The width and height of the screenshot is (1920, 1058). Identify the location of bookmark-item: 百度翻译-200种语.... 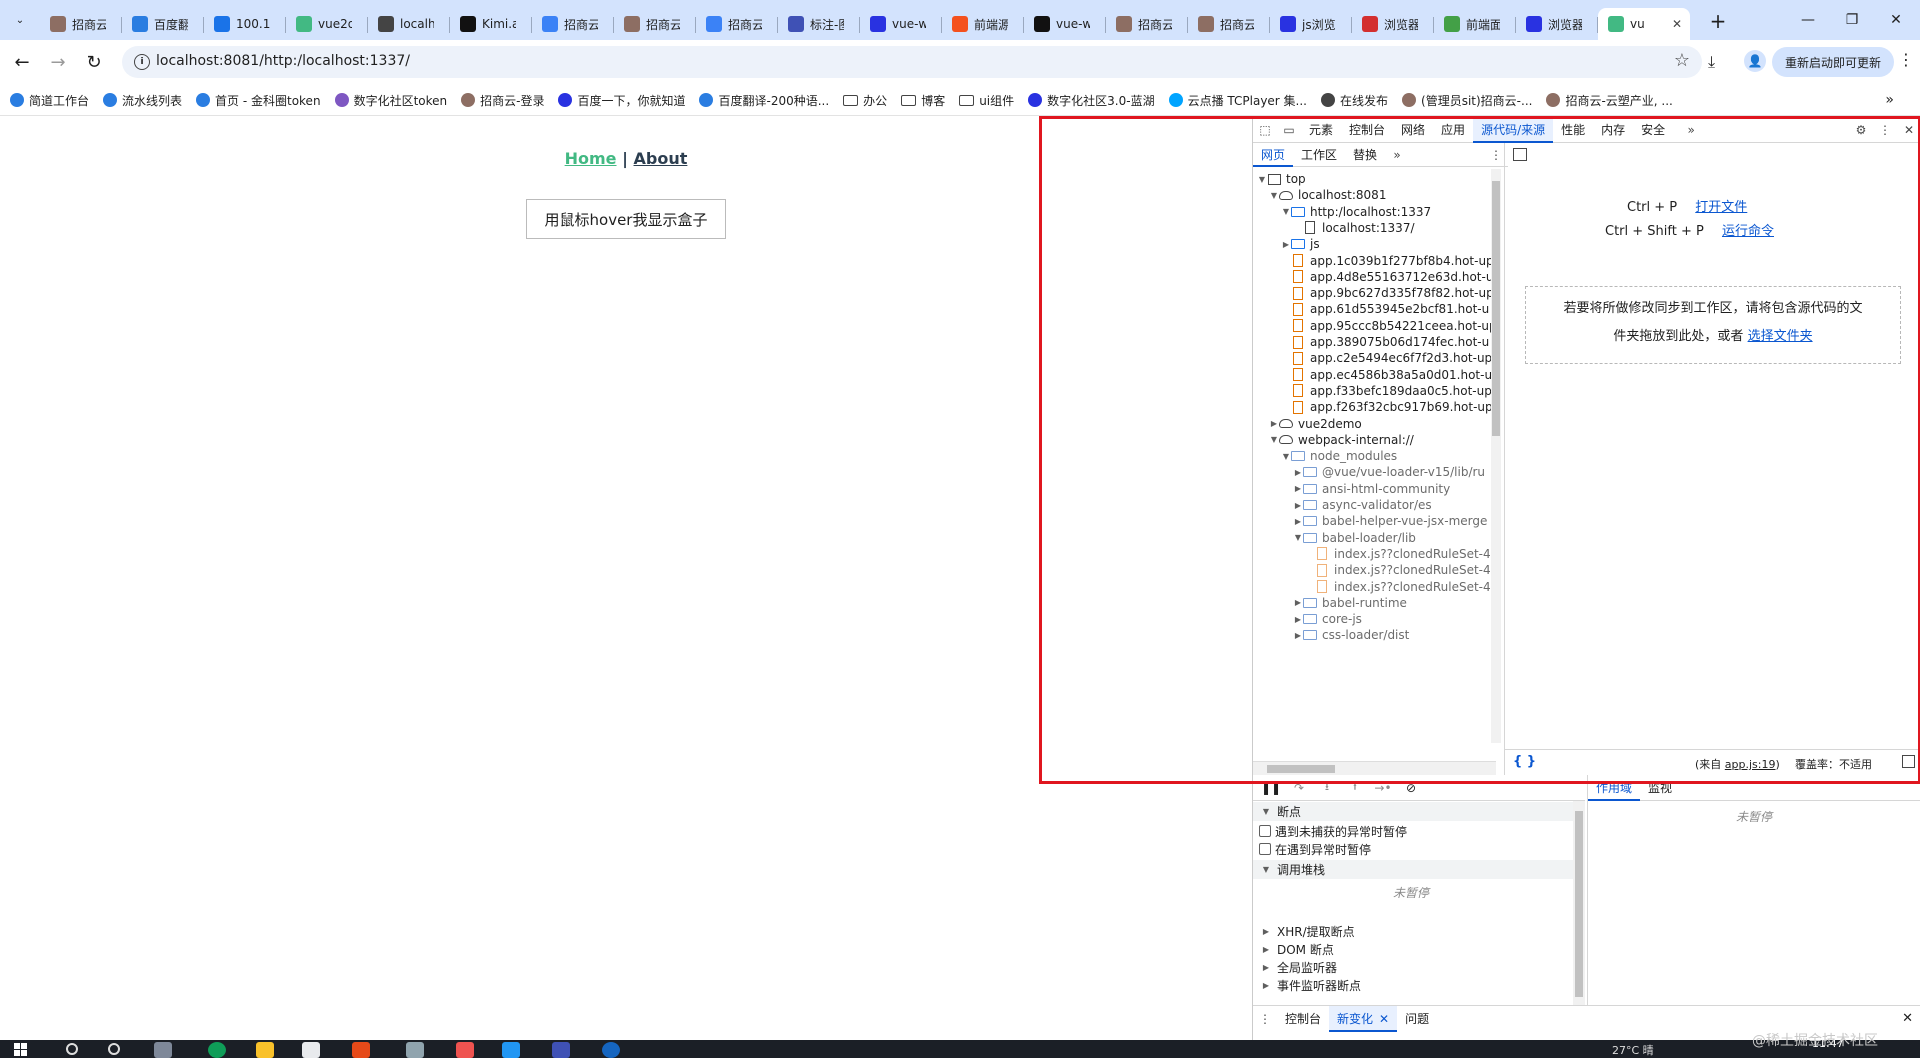
(764, 100).